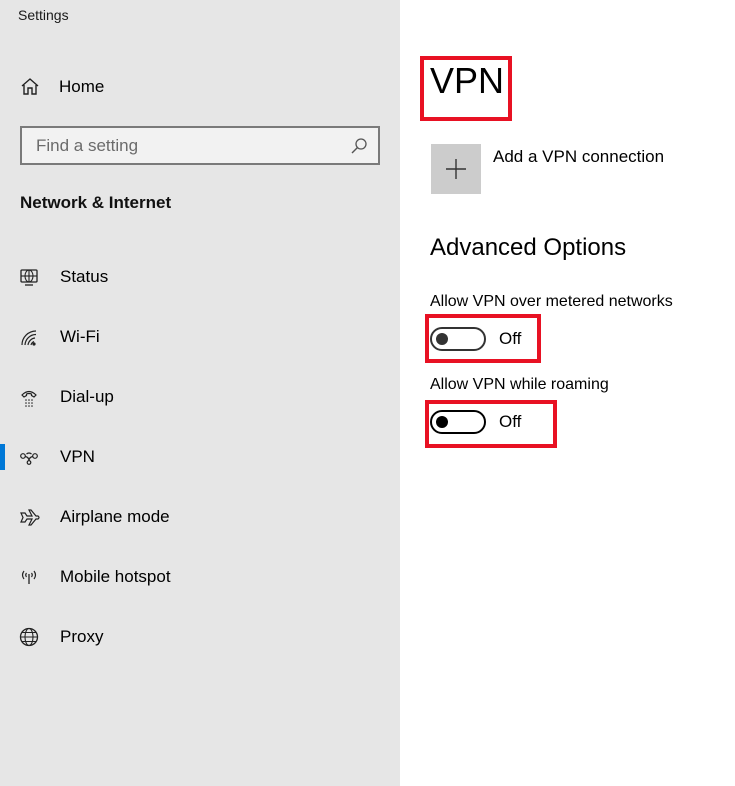  Describe the element at coordinates (80, 336) in the screenshot. I see `sidebar-item-label: Wi-Fi` at that location.